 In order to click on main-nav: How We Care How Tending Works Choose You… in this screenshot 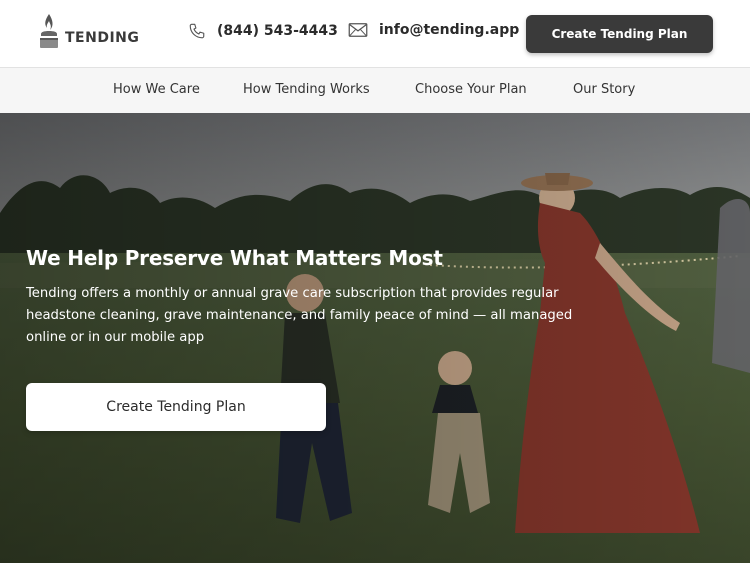, I will do `click(375, 90)`.